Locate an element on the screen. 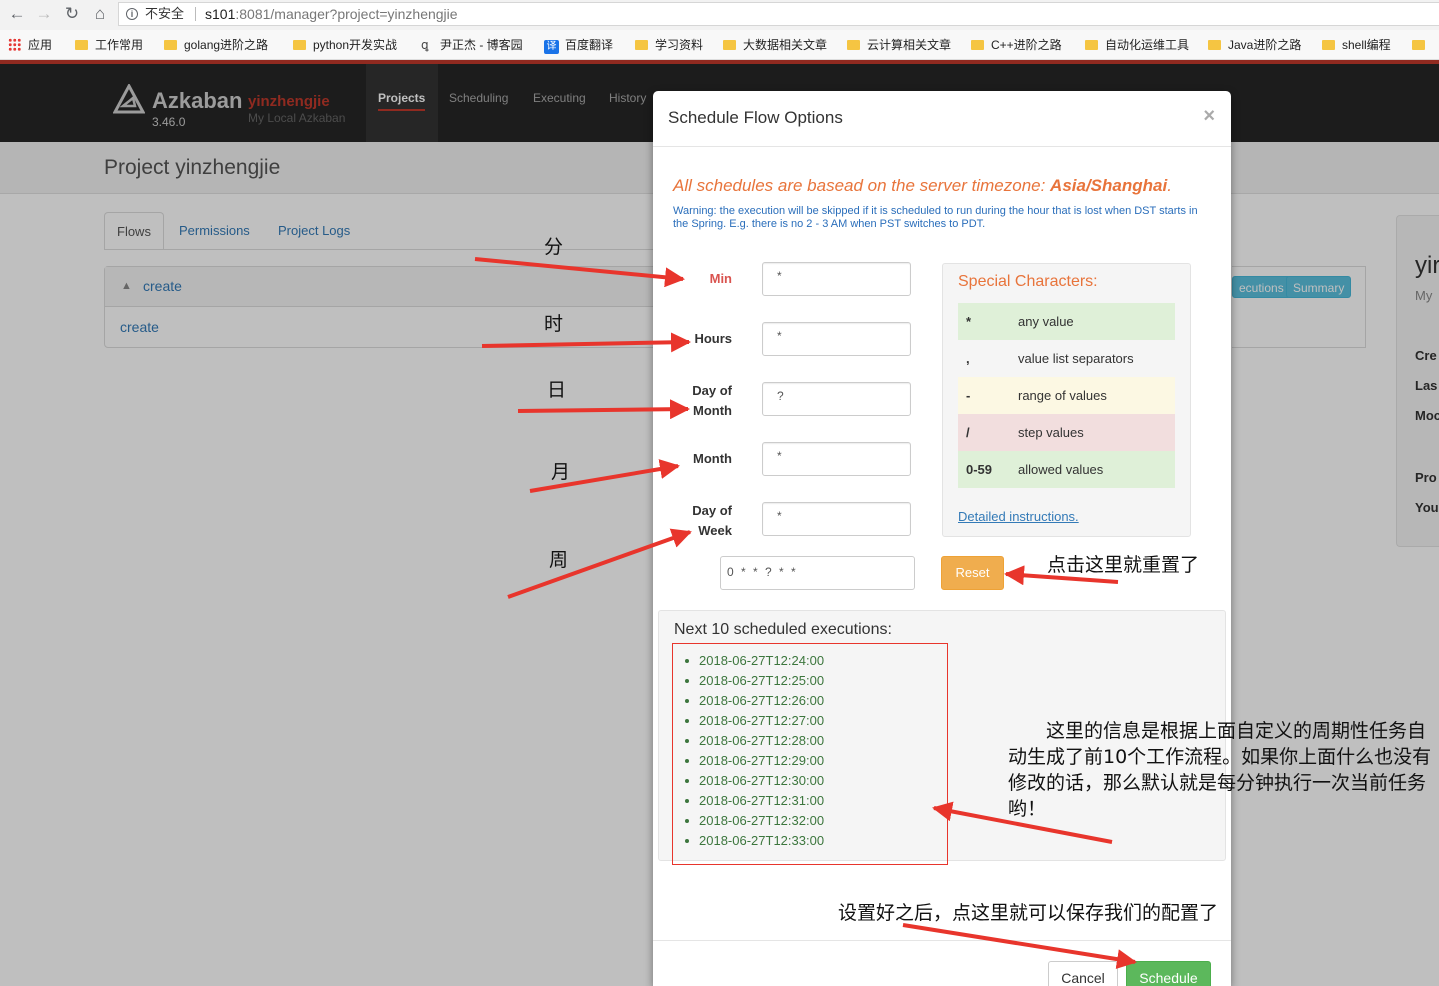 The image size is (1439, 986). bookmark-item: 自动化运维工具 is located at coordinates (1137, 45).